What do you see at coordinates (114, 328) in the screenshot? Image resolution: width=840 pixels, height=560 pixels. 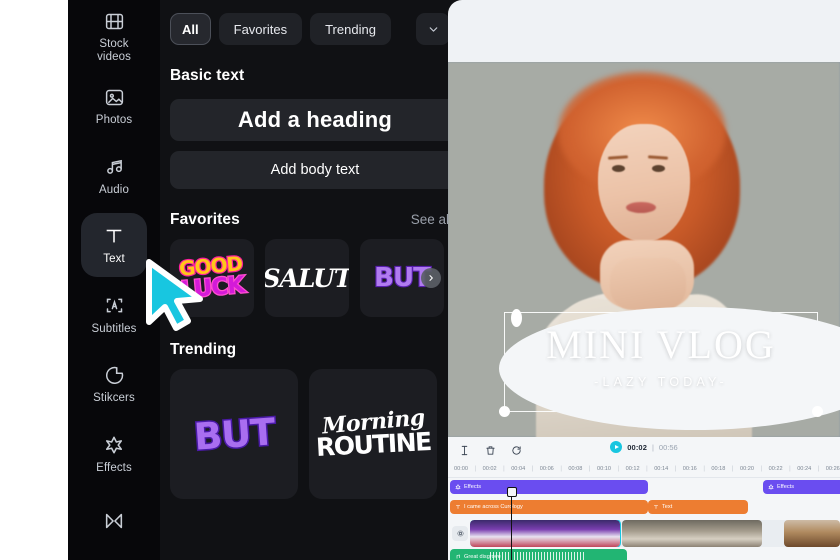 I see `sidebar-item-label: Subtitles` at bounding box center [114, 328].